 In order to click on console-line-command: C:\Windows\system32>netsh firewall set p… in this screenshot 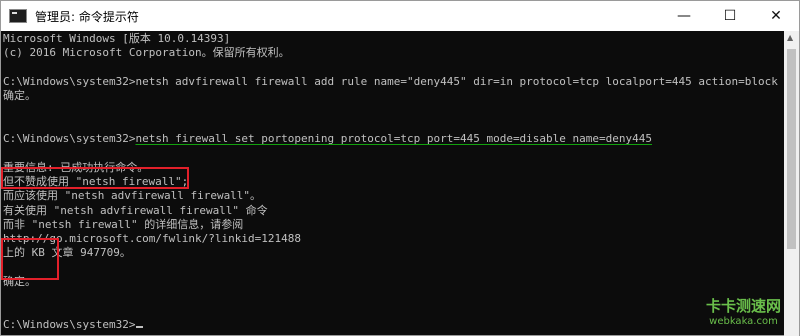, I will do `click(394, 139)`.